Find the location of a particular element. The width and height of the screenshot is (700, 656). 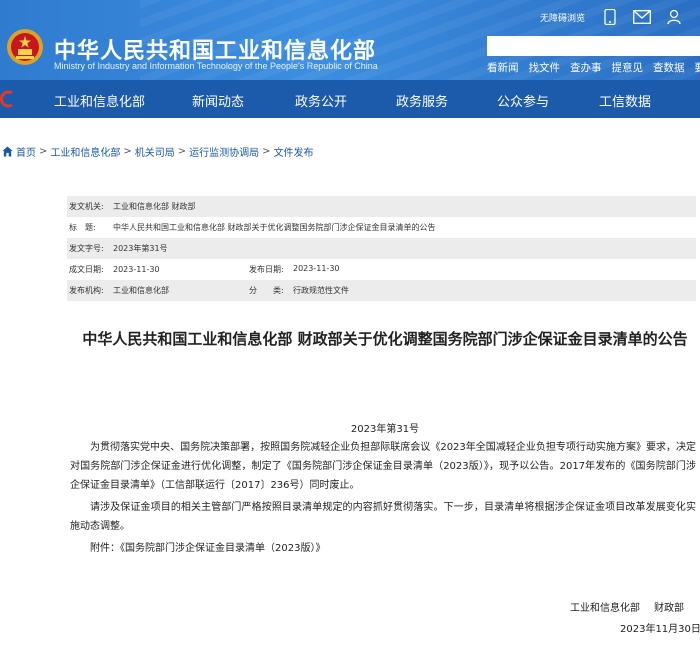

info-value: 工业和信息化部 is located at coordinates (141, 290).